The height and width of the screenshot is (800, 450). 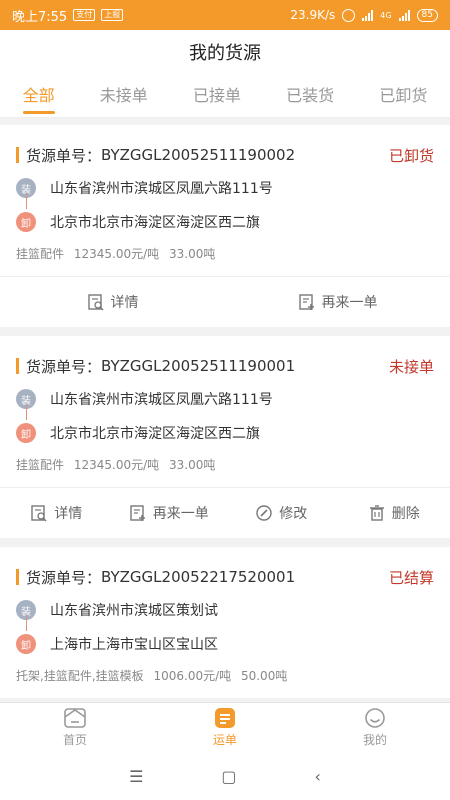 What do you see at coordinates (124, 96) in the screenshot?
I see `tab-not-accepted: 未接单` at bounding box center [124, 96].